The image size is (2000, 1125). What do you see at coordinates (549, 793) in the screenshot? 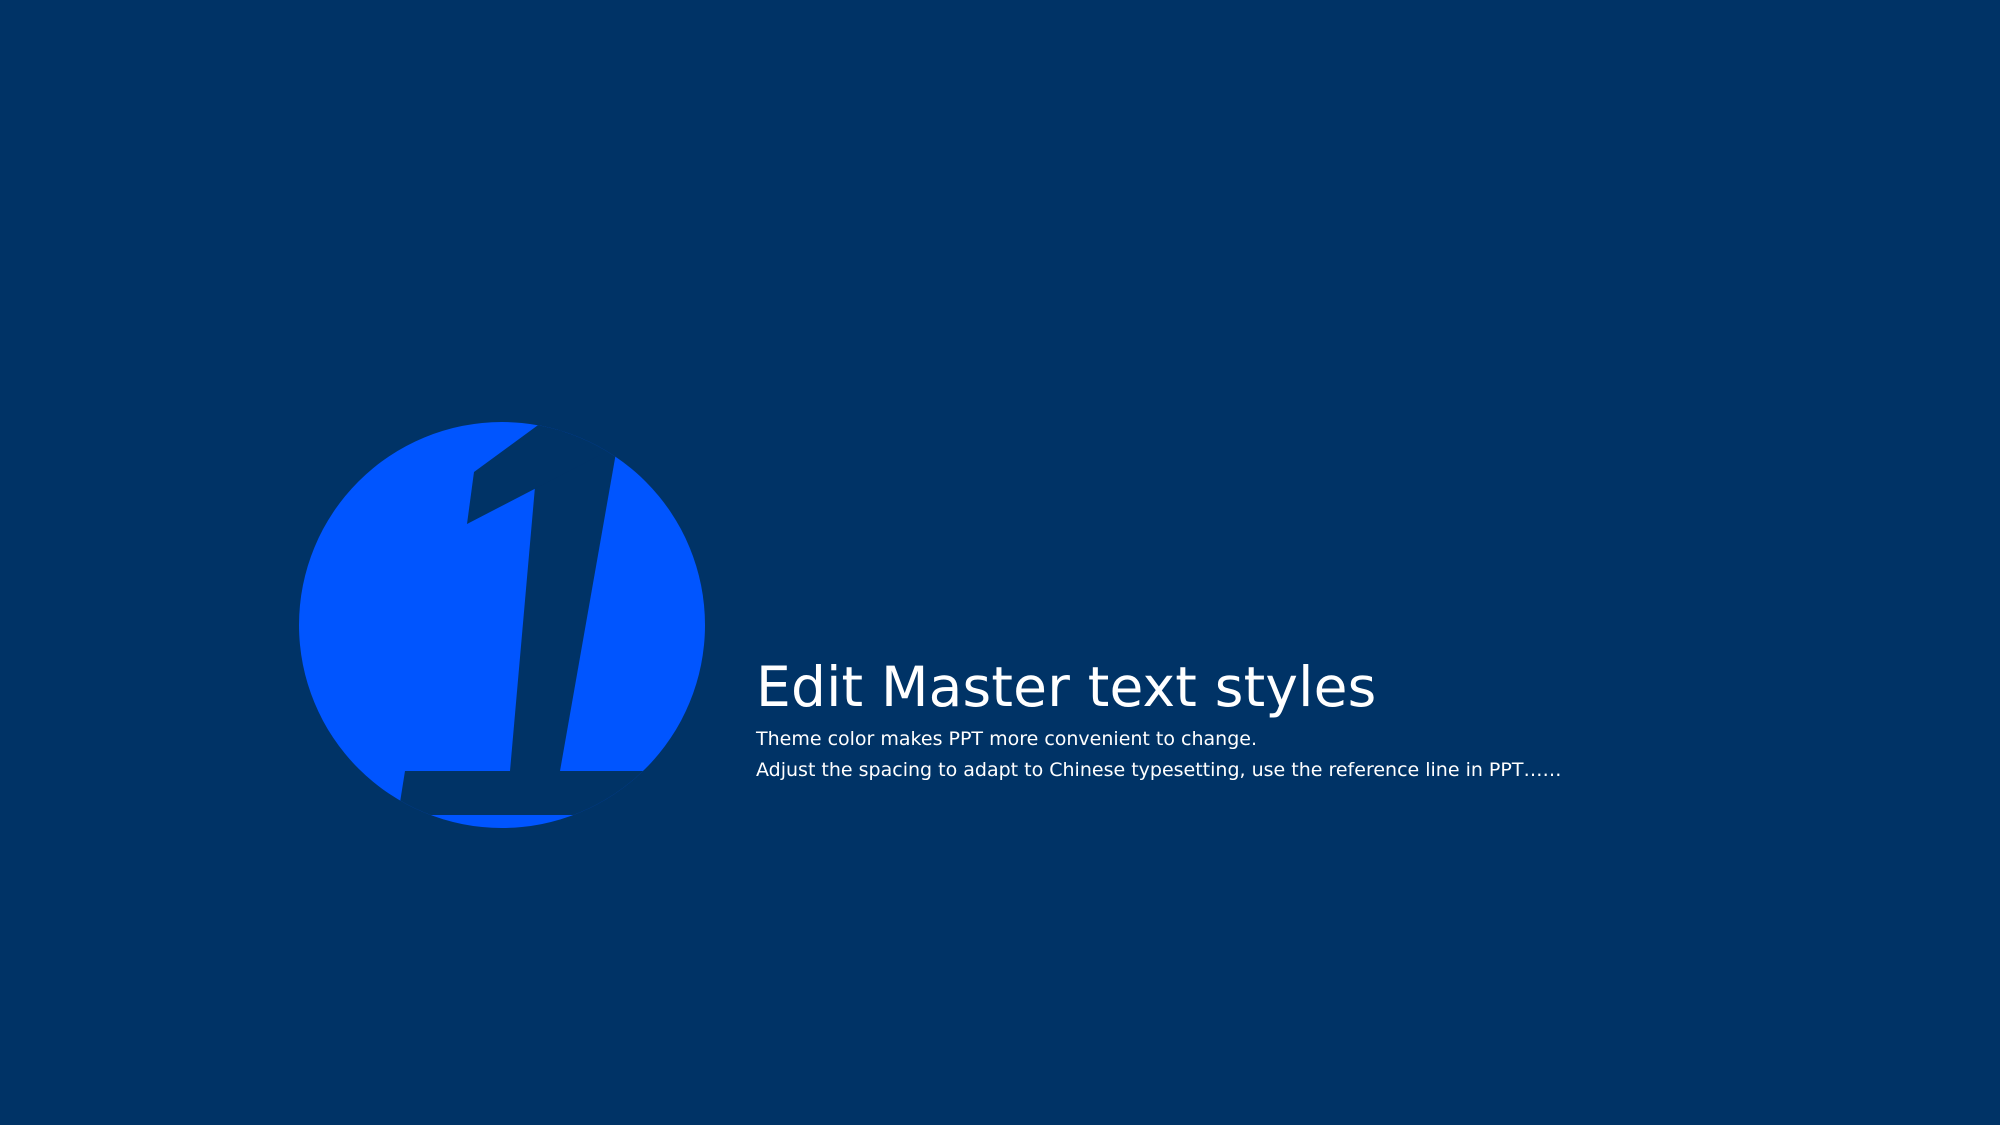
I see `numeral-one-base` at bounding box center [549, 793].